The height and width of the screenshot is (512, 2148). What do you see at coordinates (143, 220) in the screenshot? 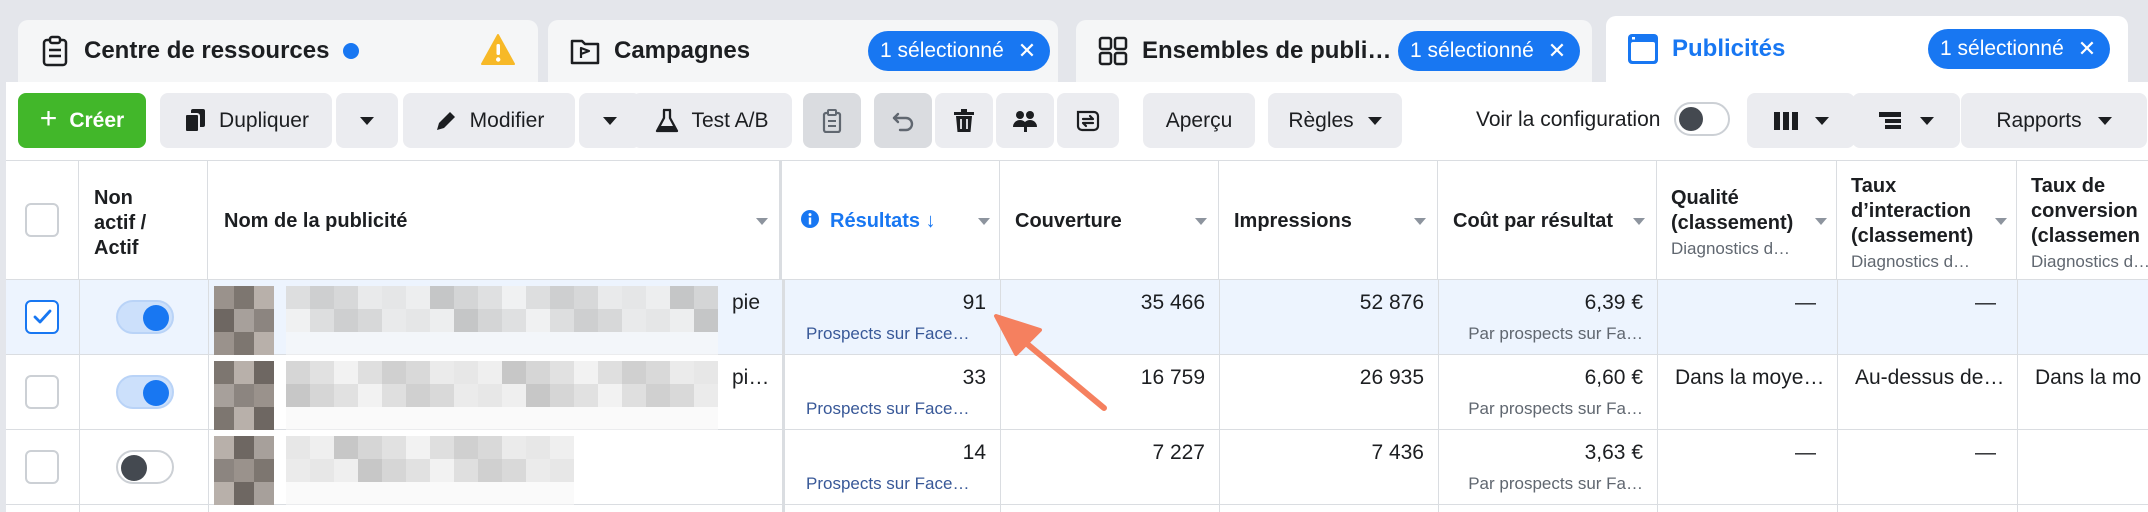
I see `header-status: Non actif / Actif` at bounding box center [143, 220].